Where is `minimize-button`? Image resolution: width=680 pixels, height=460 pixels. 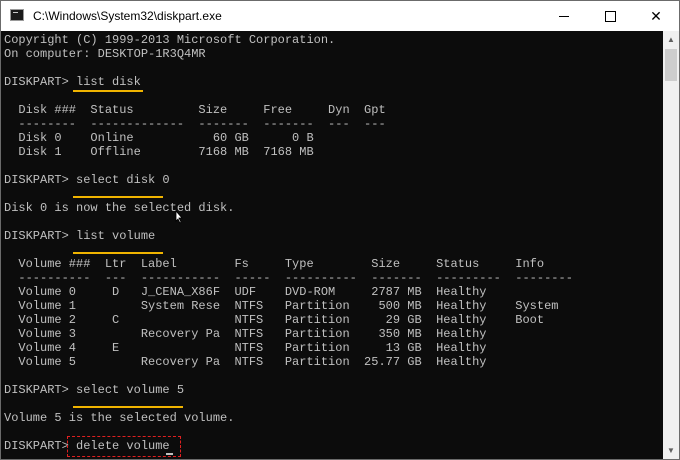 minimize-button is located at coordinates (564, 16).